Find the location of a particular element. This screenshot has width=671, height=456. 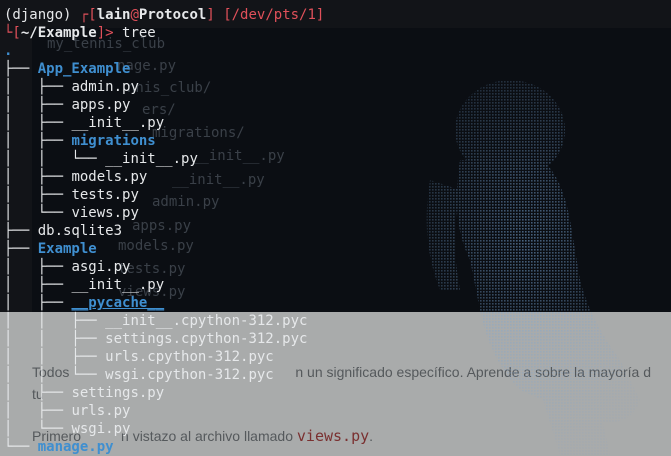

tree-entry-name: asgi.py is located at coordinates (101, 267).